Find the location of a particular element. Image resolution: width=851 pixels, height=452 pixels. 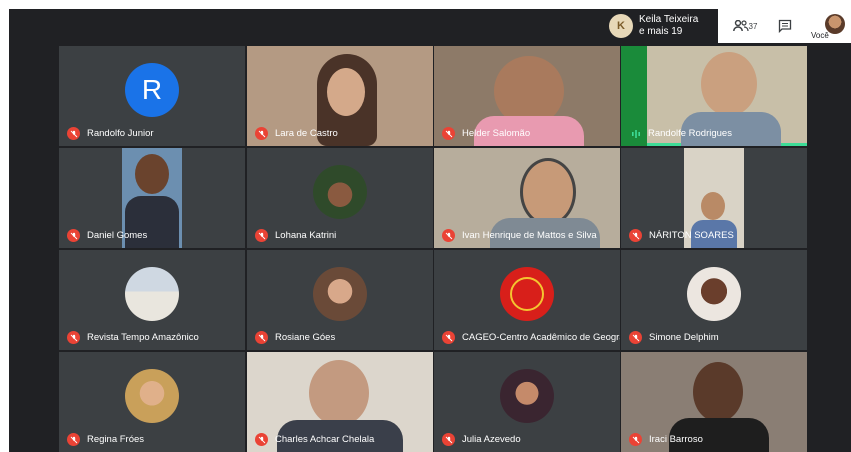

participant-tile: Lohana Katrini is located at coordinates (340, 198).